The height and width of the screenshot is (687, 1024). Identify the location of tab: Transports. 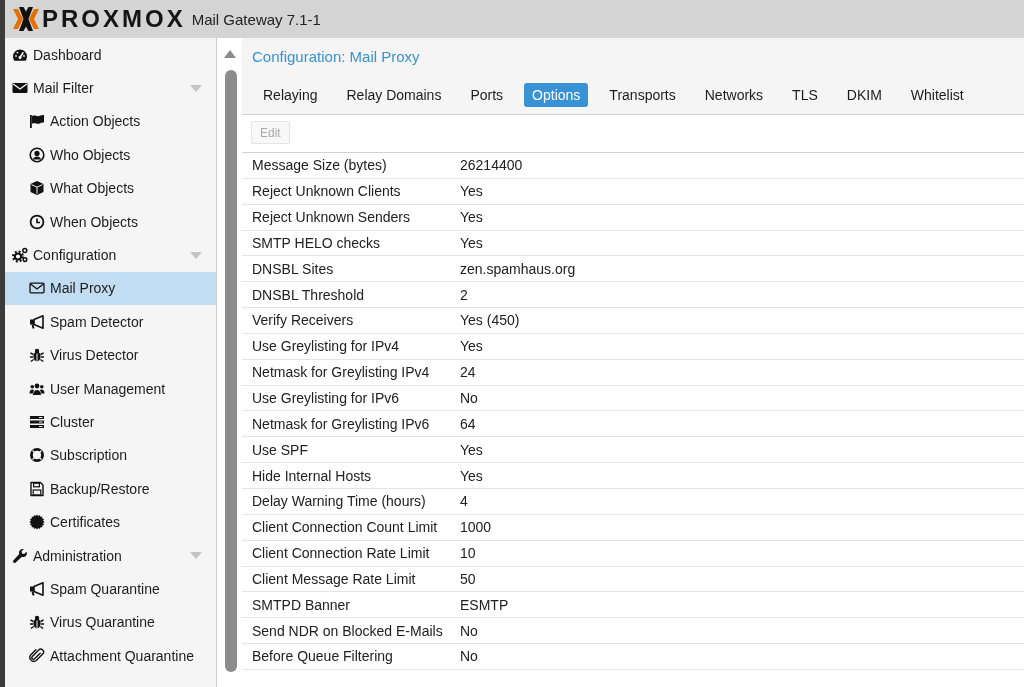
(642, 95).